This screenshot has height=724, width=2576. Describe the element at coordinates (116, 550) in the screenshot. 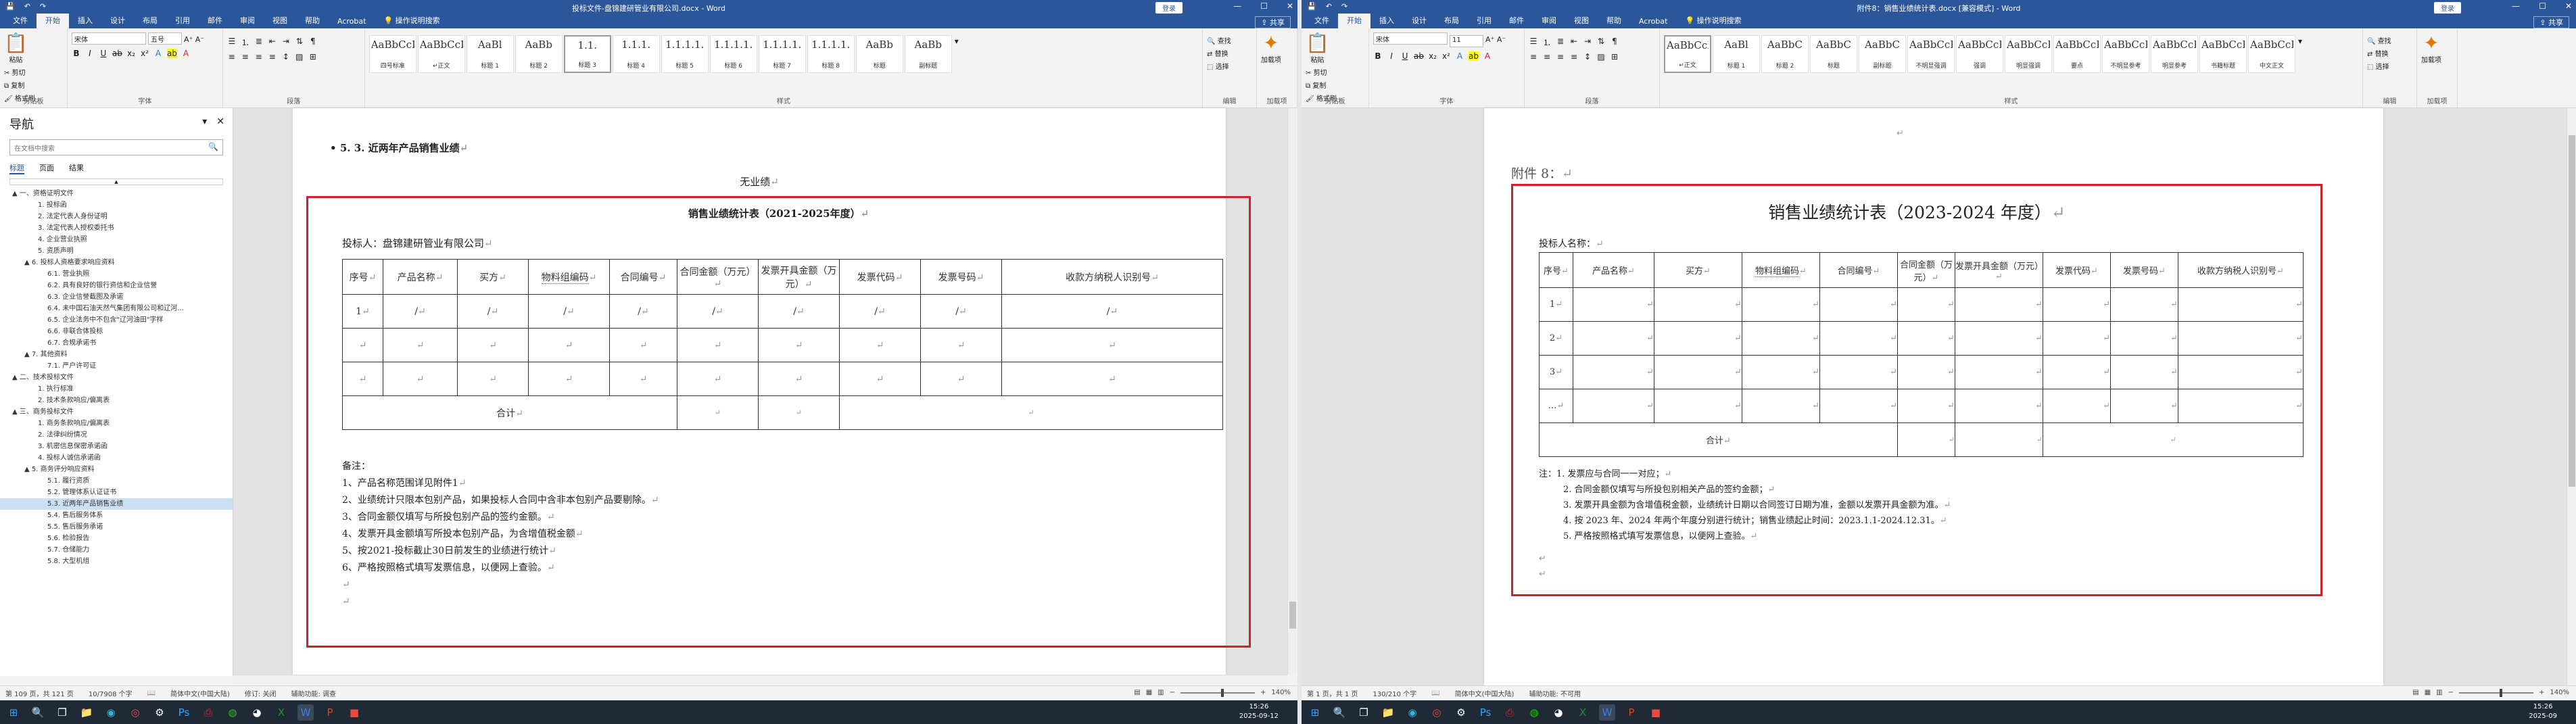

I see `nav-heading-item: 5.7. 仓储能力` at that location.